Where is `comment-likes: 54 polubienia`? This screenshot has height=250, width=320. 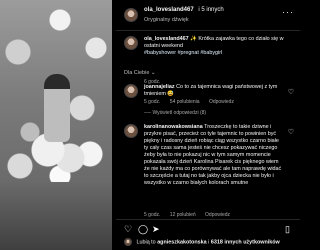
comment-likes: 54 polubienia is located at coordinates (185, 102).